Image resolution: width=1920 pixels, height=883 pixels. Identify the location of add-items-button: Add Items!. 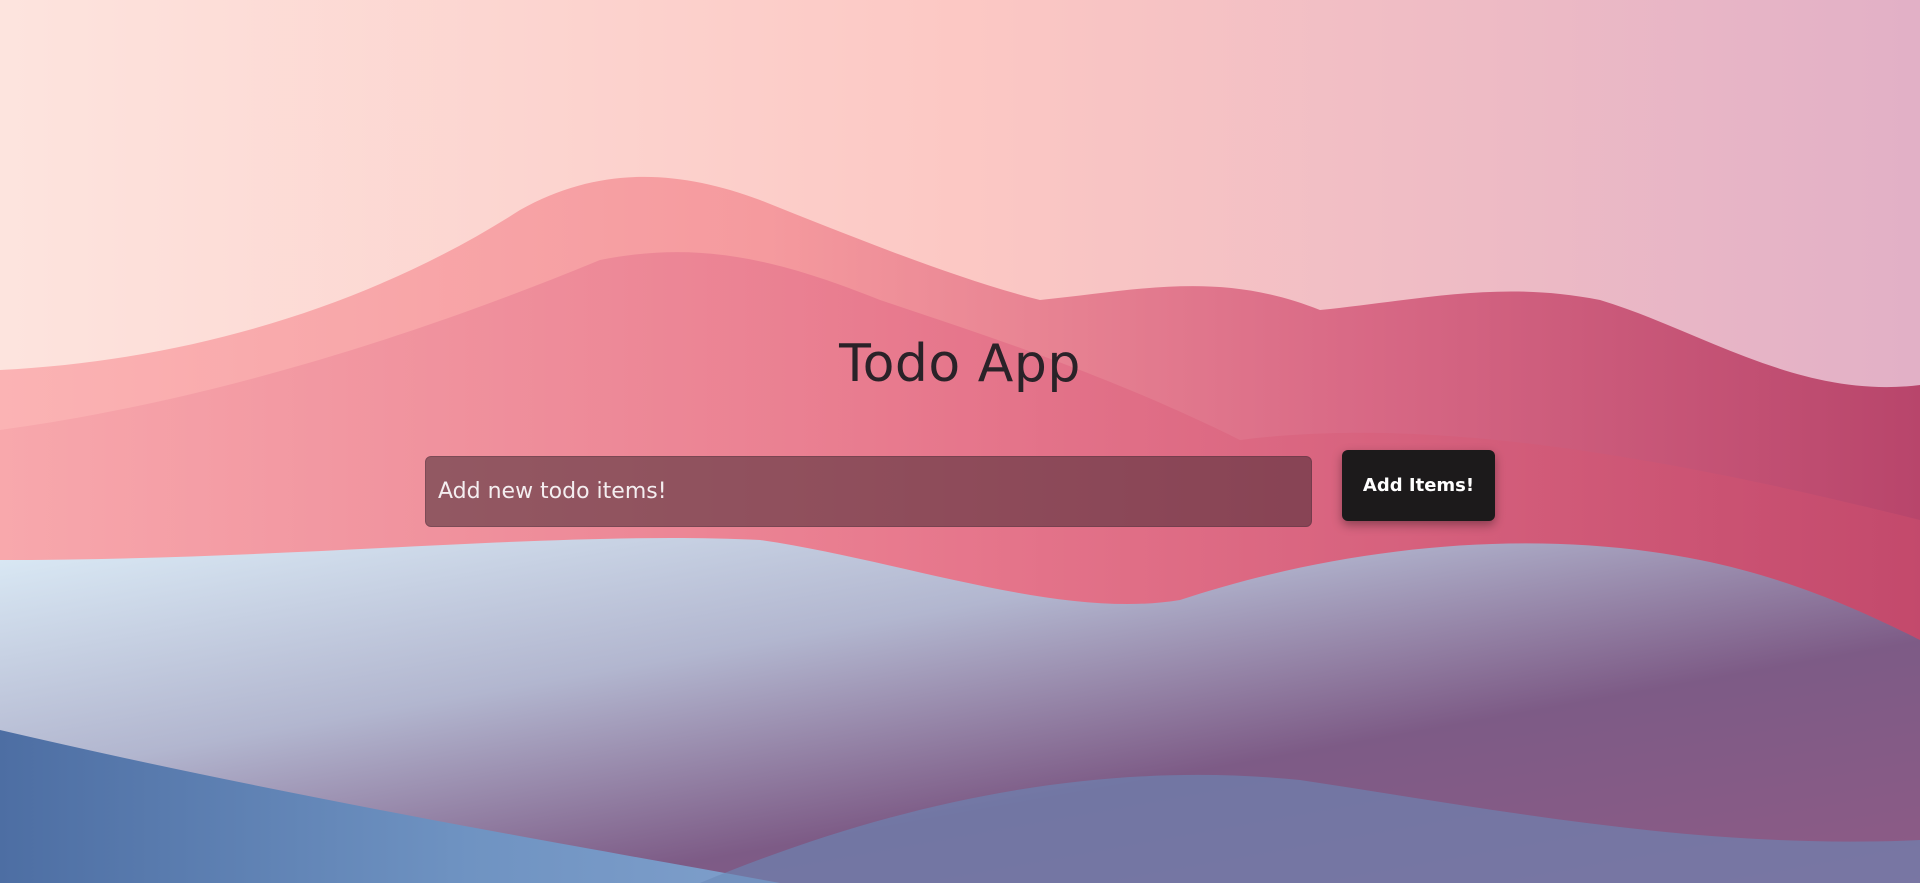
(1418, 485).